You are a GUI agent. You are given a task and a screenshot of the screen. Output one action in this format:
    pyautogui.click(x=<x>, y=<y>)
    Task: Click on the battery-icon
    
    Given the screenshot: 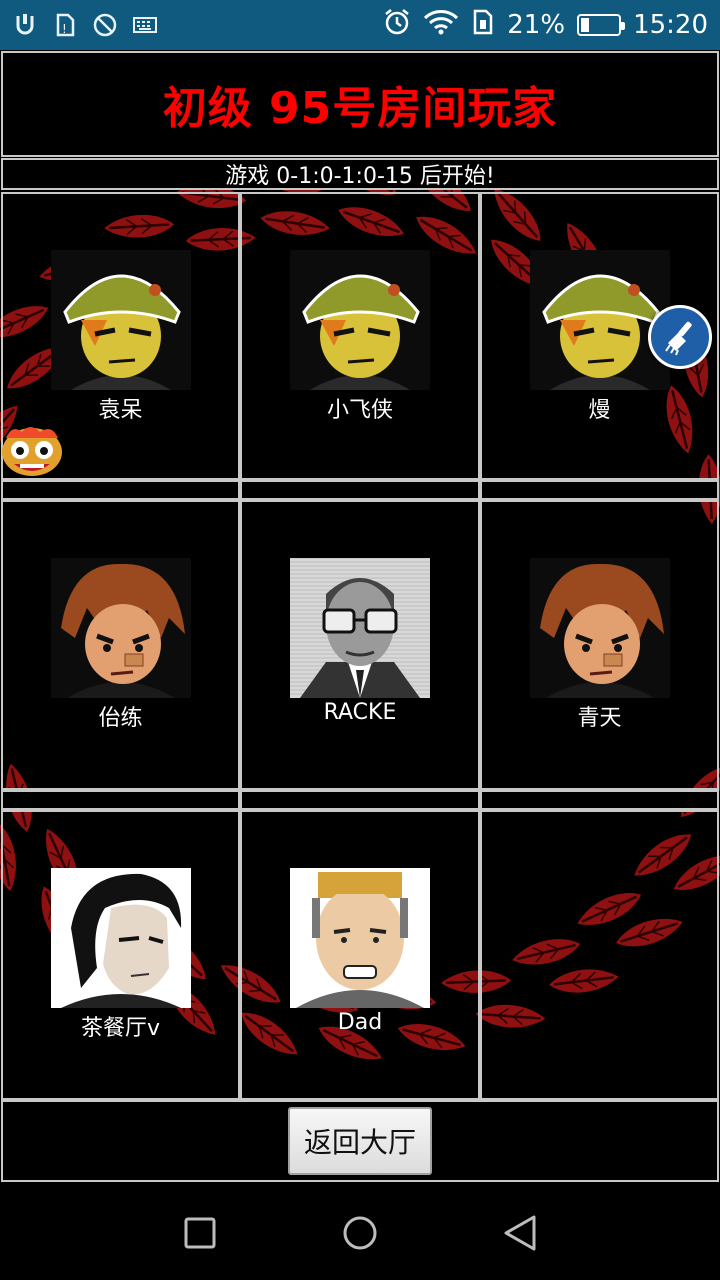 What is the action you would take?
    pyautogui.click(x=601, y=25)
    